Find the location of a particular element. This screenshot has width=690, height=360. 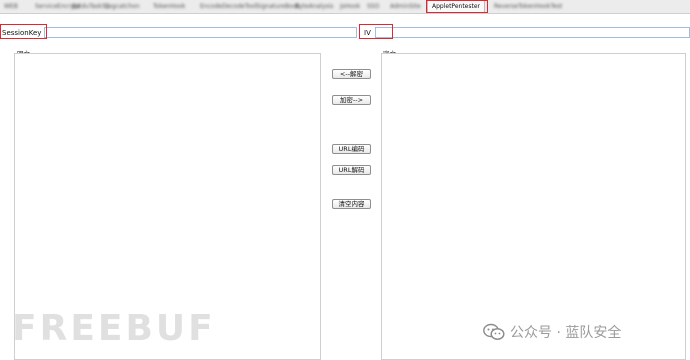

wechat-watermark-text: 公众号 · 蓝队安全 is located at coordinates (566, 333).